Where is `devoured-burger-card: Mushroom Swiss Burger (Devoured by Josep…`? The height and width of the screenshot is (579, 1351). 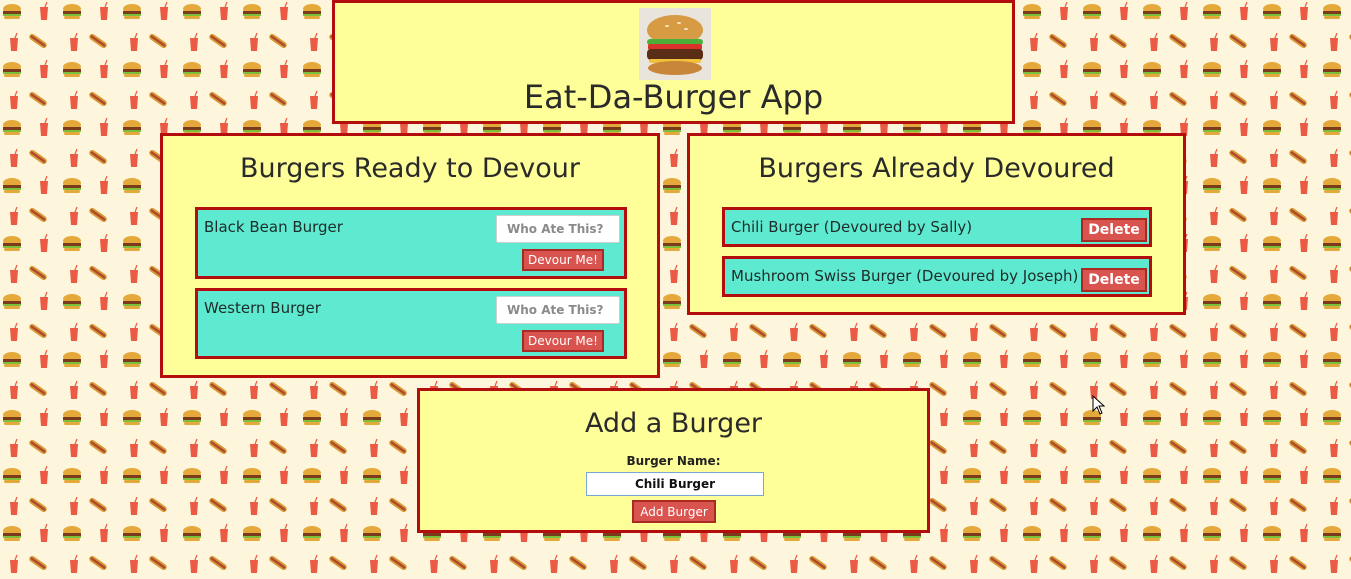 devoured-burger-card: Mushroom Swiss Burger (Devoured by Josep… is located at coordinates (937, 276).